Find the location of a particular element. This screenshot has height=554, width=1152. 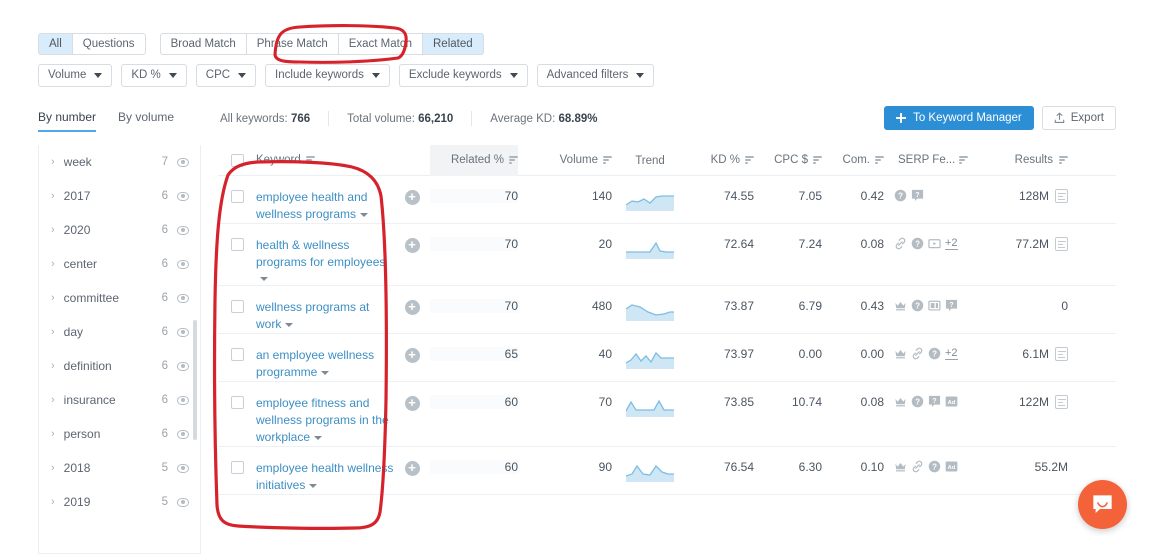

filter-cpc: CPC is located at coordinates (226, 75).